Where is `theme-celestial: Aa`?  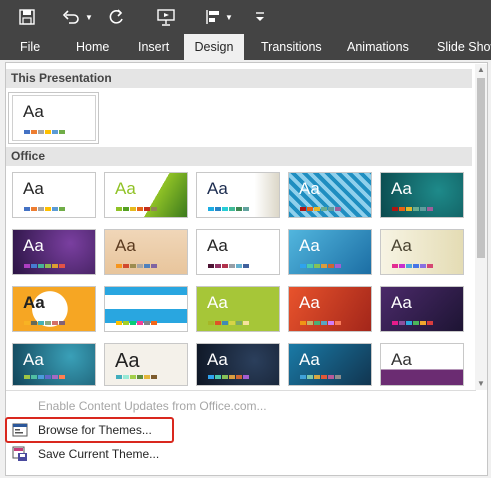
theme-celestial: Aa is located at coordinates (54, 252).